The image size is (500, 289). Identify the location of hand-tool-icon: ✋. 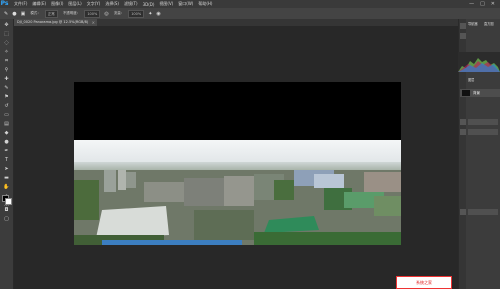
(6, 187).